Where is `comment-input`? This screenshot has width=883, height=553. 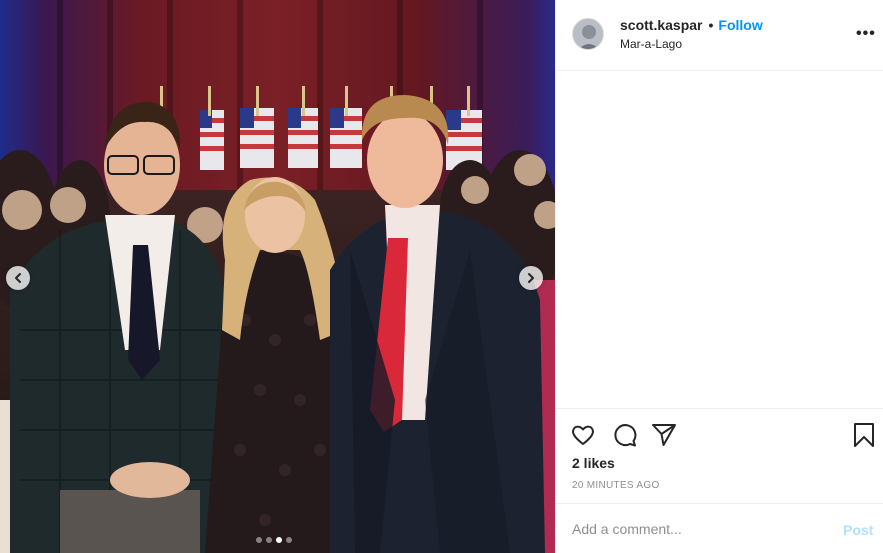 comment-input is located at coordinates (702, 529).